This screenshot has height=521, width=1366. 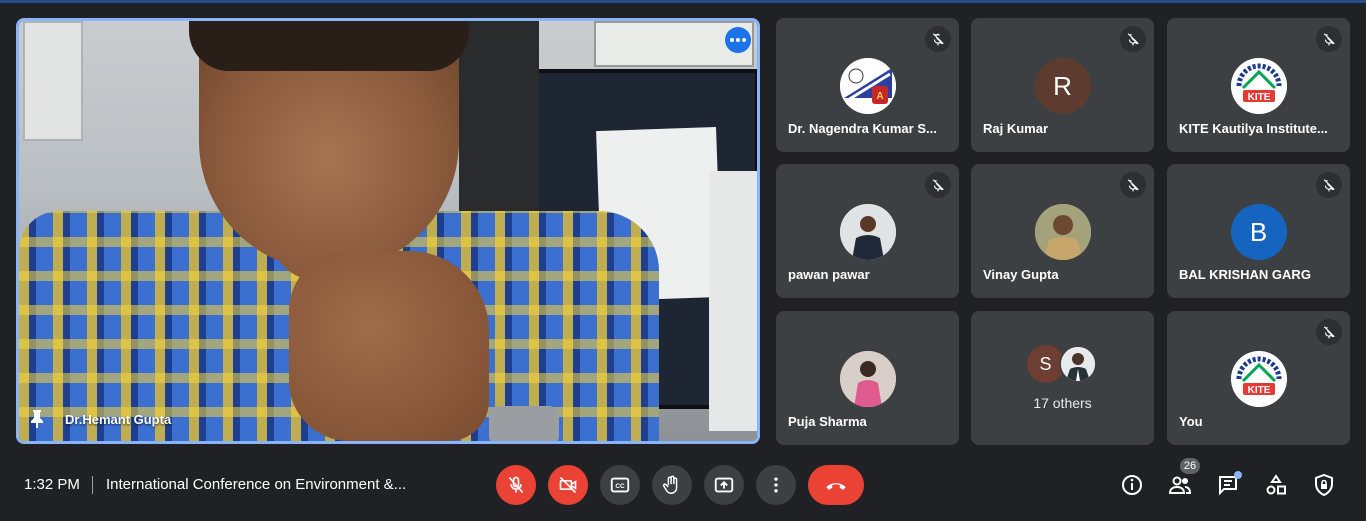 I want to click on closed-captions-icon: CC, so click(x=620, y=485).